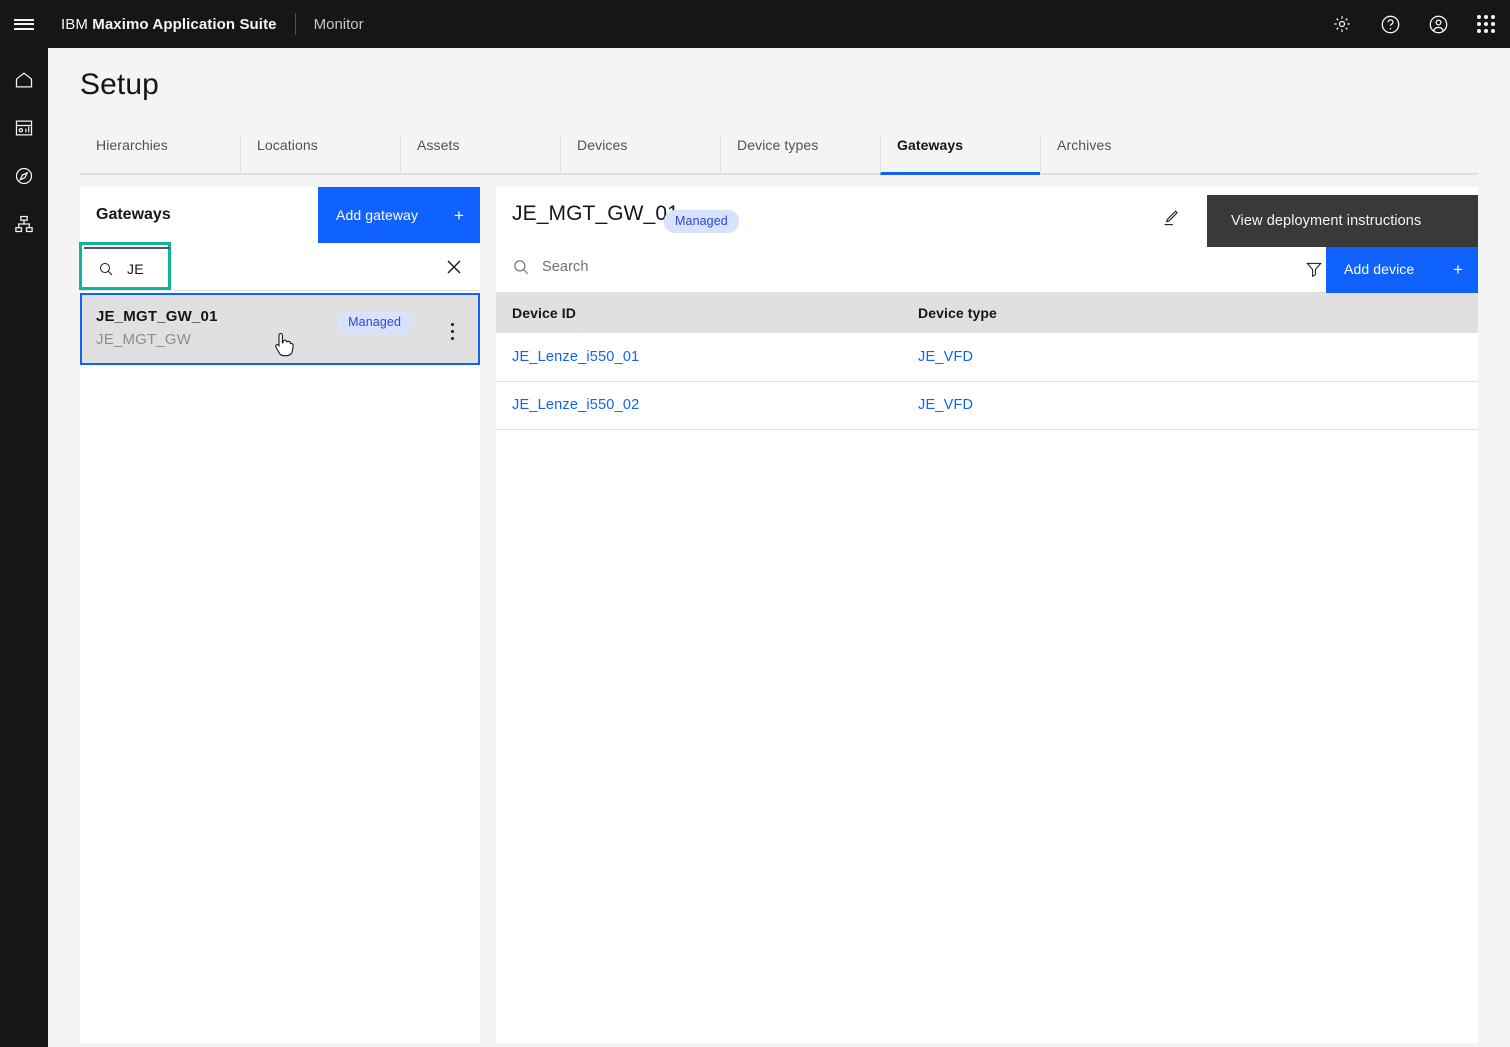  What do you see at coordinates (326, 266) in the screenshot?
I see `gateway-search-field` at bounding box center [326, 266].